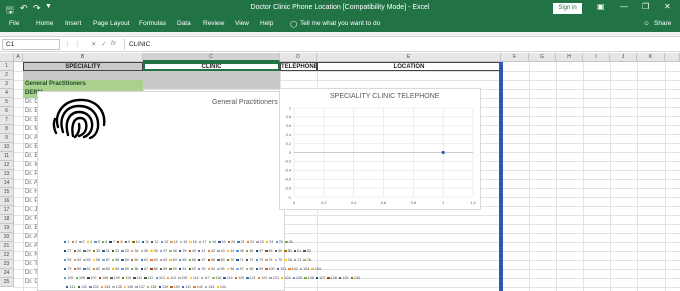  Describe the element at coordinates (83, 84) in the screenshot. I see `speciality-general-practitioners: General Practitioners` at that location.